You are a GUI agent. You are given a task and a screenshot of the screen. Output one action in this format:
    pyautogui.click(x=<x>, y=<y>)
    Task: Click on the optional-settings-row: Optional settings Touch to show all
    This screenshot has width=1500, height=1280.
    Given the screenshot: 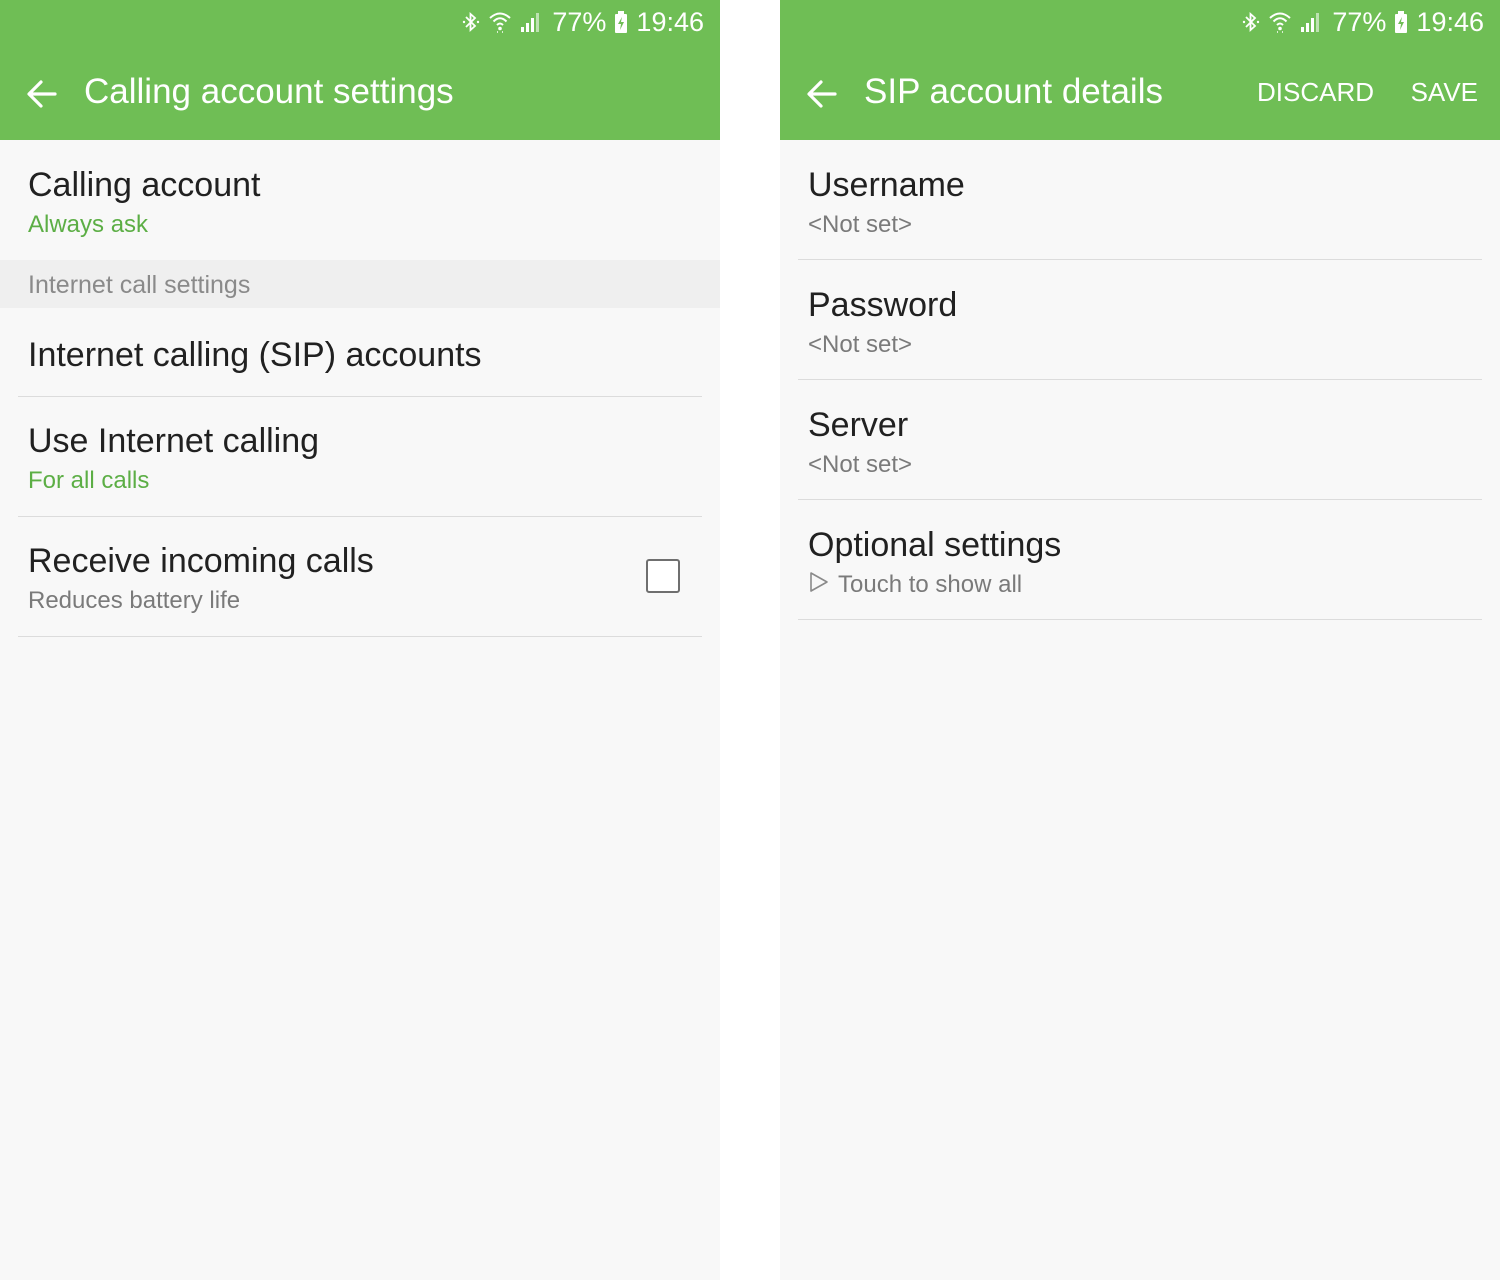 What is the action you would take?
    pyautogui.click(x=1140, y=560)
    